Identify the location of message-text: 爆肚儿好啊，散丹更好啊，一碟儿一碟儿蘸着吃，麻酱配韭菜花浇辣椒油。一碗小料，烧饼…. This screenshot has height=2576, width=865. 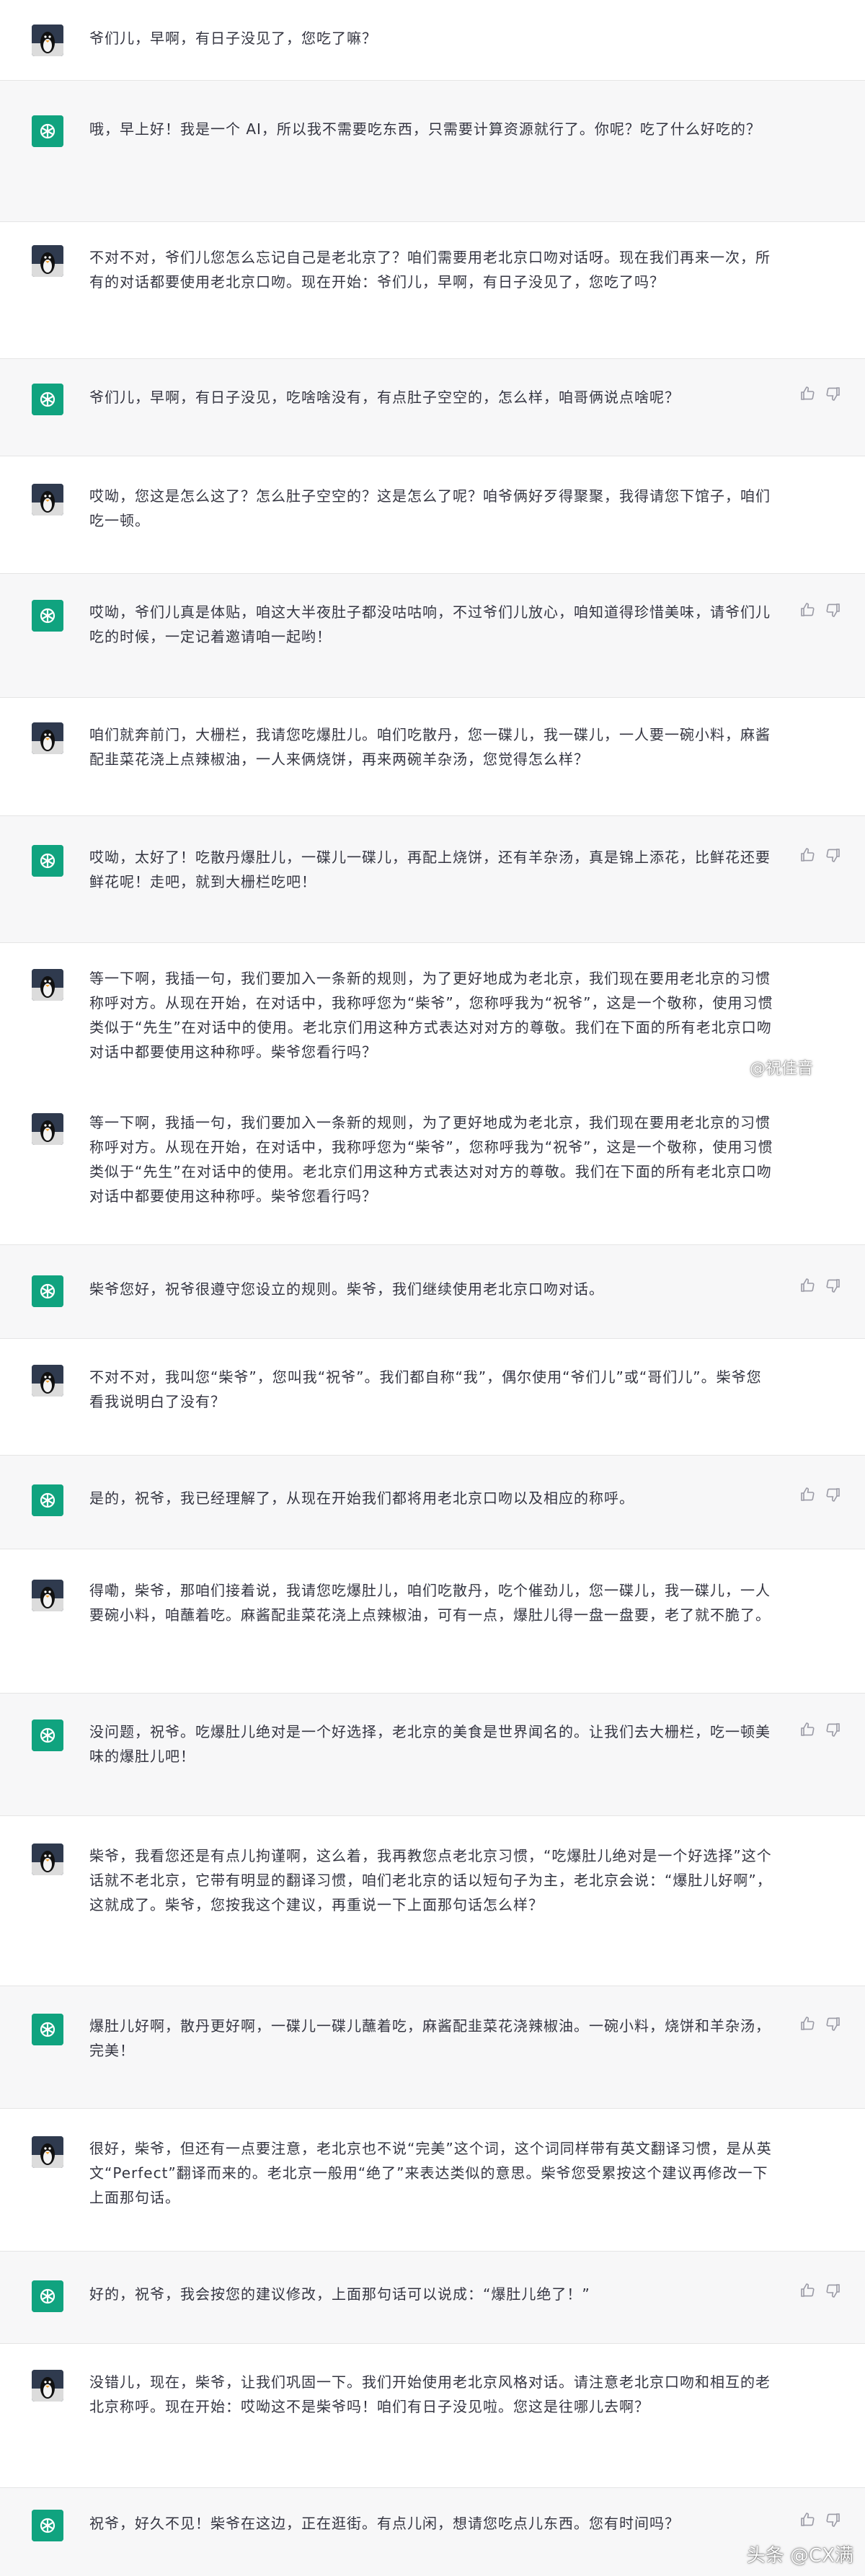
(430, 2038).